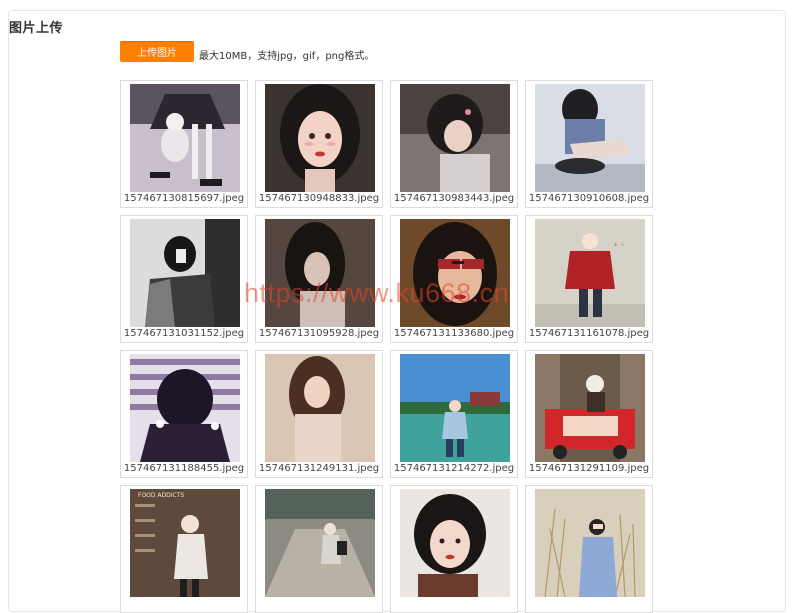 The height and width of the screenshot is (613, 800). Describe the element at coordinates (36, 28) in the screenshot. I see `page-title: 图片上传` at that location.